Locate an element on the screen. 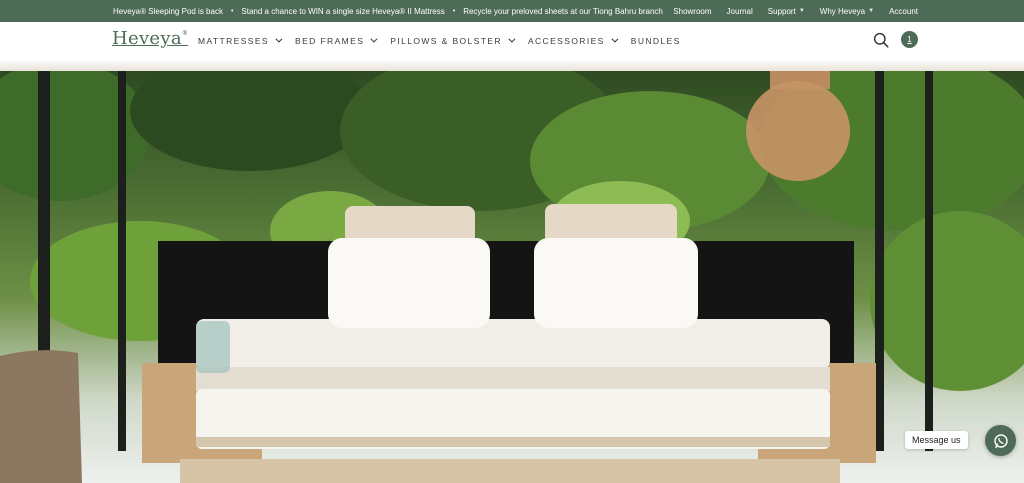  cart-button: 1 is located at coordinates (909, 39).